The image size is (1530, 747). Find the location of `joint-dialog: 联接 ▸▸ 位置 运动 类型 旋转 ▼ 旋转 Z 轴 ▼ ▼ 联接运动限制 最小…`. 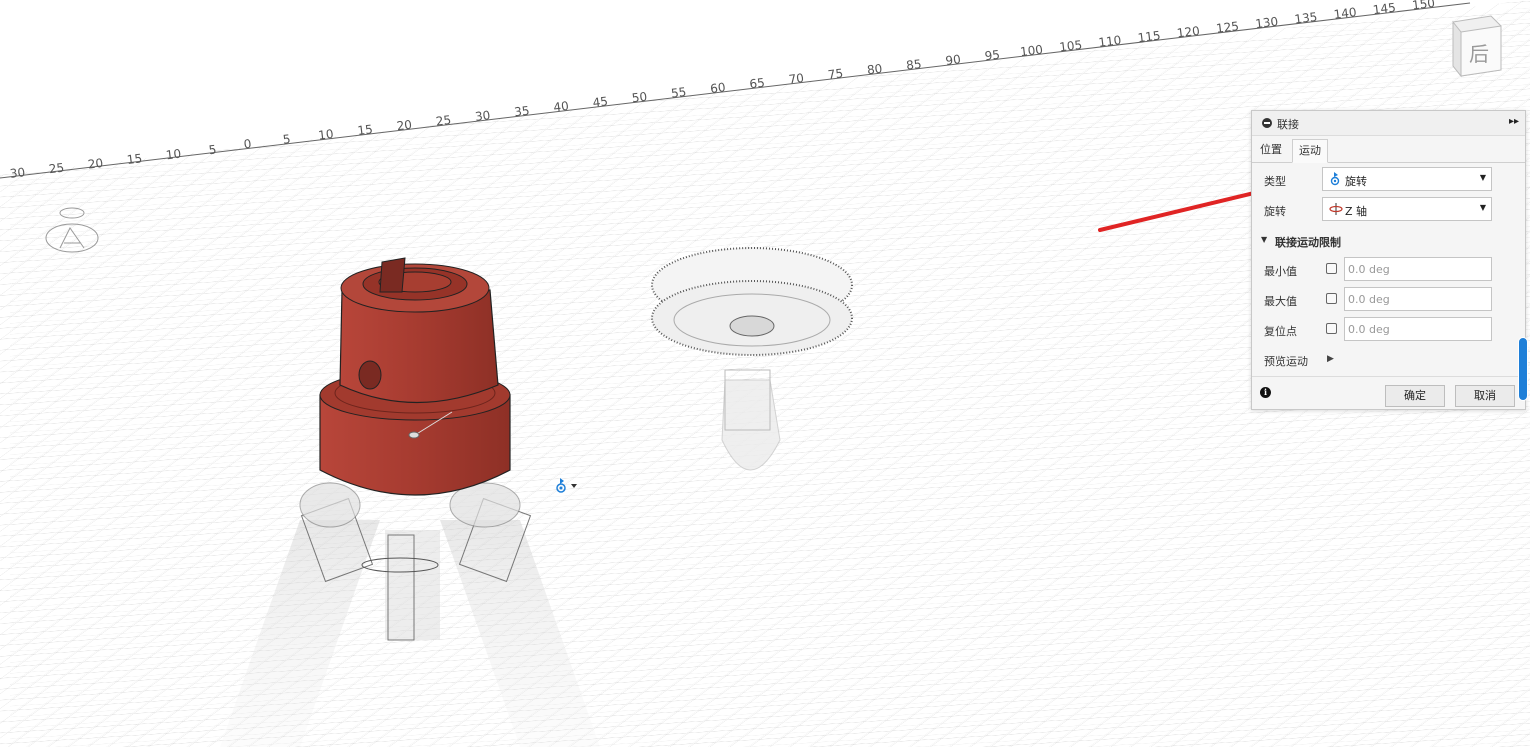

joint-dialog: 联接 ▸▸ 位置 运动 类型 旋转 ▼ 旋转 Z 轴 ▼ ▼ 联接运动限制 最小… is located at coordinates (1388, 260).